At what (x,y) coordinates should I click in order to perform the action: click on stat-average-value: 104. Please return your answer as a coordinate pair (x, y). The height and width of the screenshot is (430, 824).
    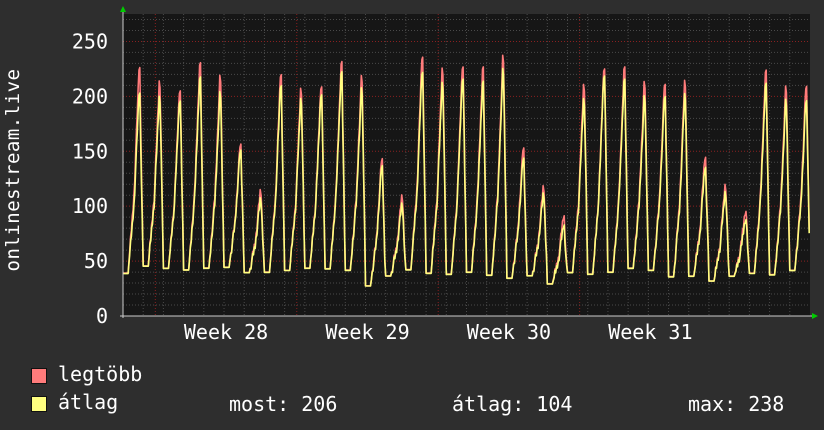
    Looking at the image, I should click on (554, 404).